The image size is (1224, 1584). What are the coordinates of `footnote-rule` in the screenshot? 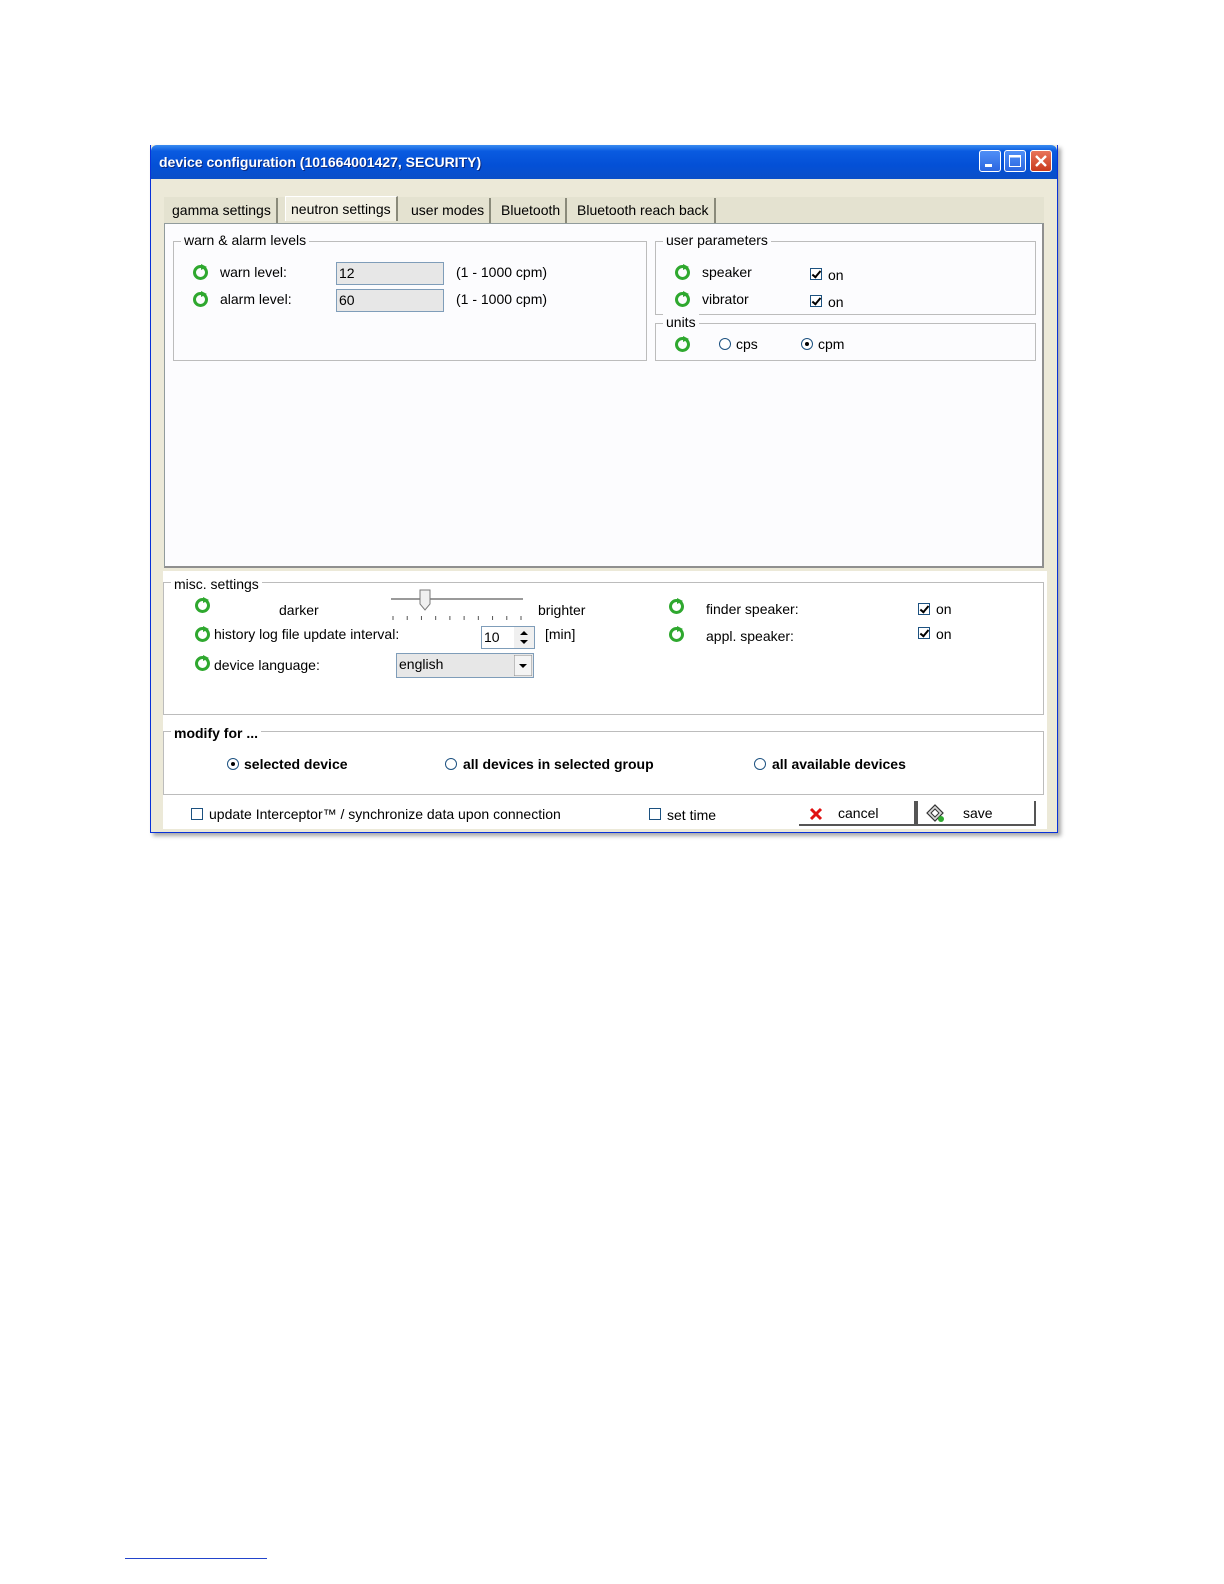 It's located at (196, 1558).